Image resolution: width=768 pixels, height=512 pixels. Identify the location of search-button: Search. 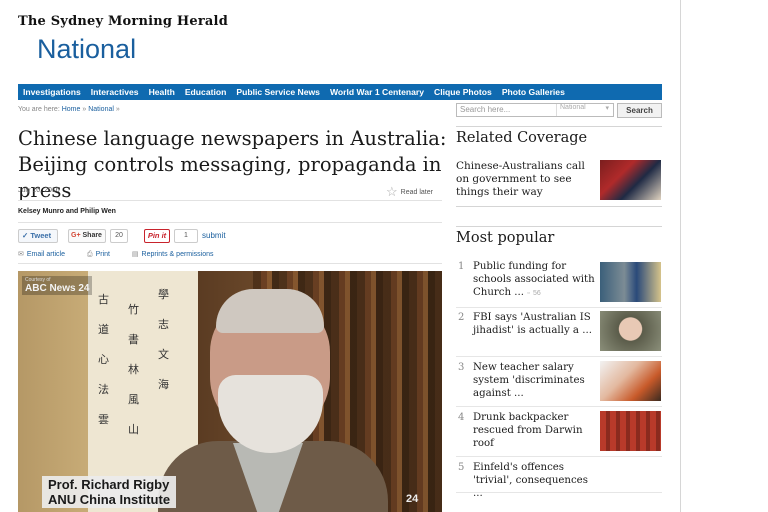
(639, 110).